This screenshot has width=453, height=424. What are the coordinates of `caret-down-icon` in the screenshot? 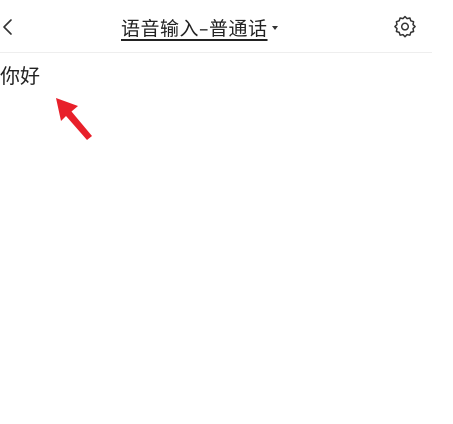 It's located at (274, 28).